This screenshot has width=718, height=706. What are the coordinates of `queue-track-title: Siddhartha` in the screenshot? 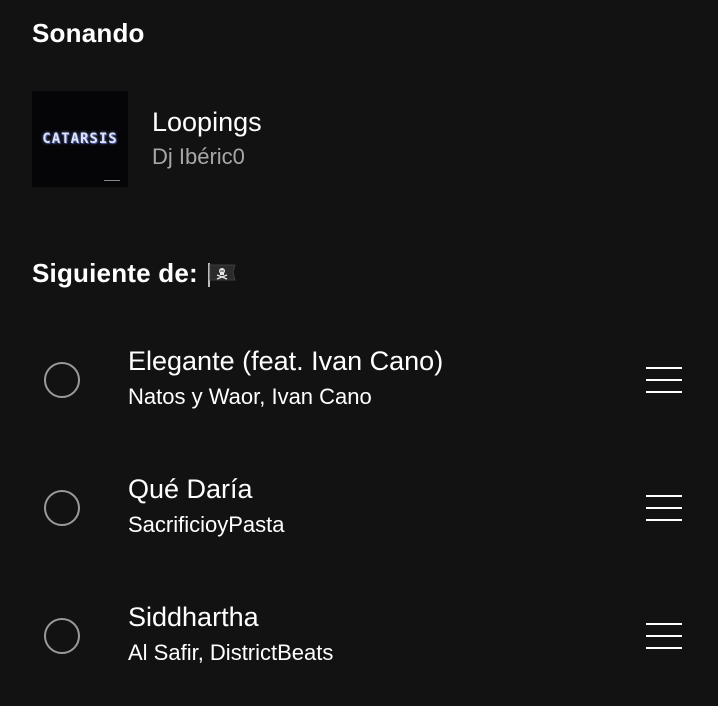 It's located at (193, 617).